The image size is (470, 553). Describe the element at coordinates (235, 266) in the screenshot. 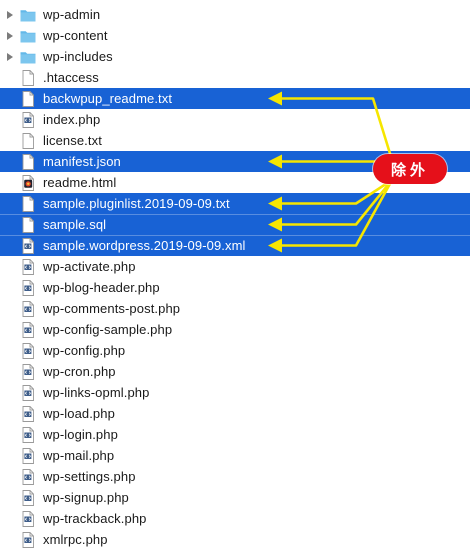

I see `file-row: wp-activate.php` at that location.